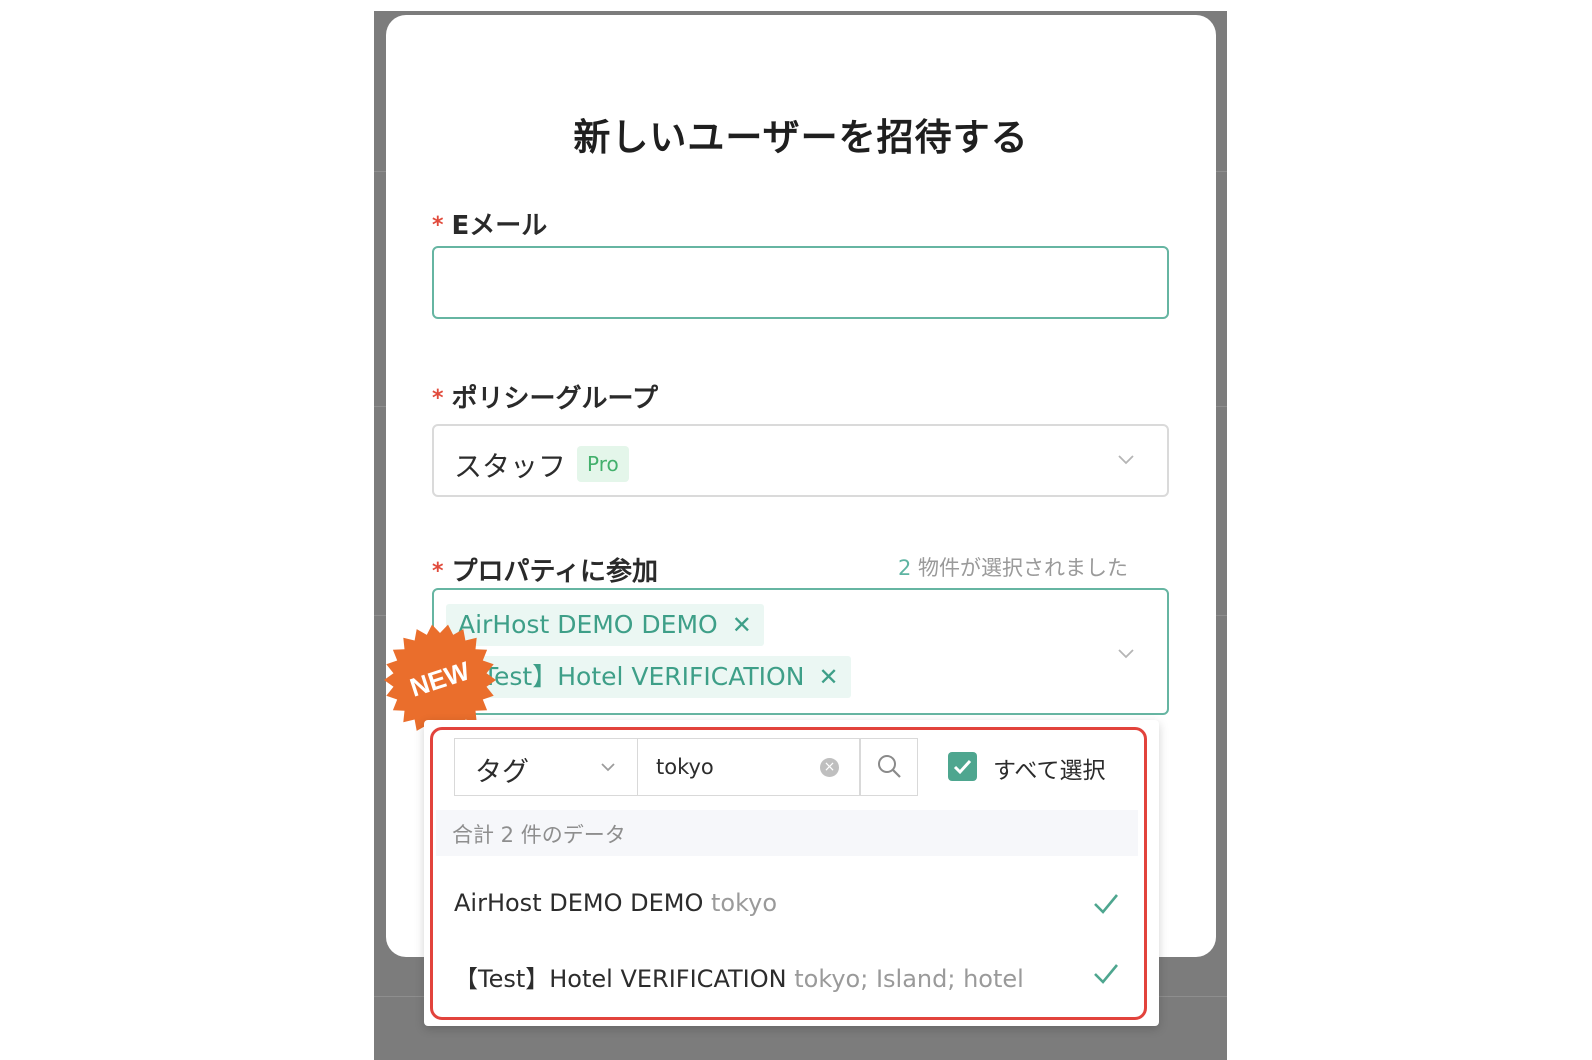 The height and width of the screenshot is (1060, 1592). Describe the element at coordinates (788, 873) in the screenshot. I see `highlight-frame` at that location.